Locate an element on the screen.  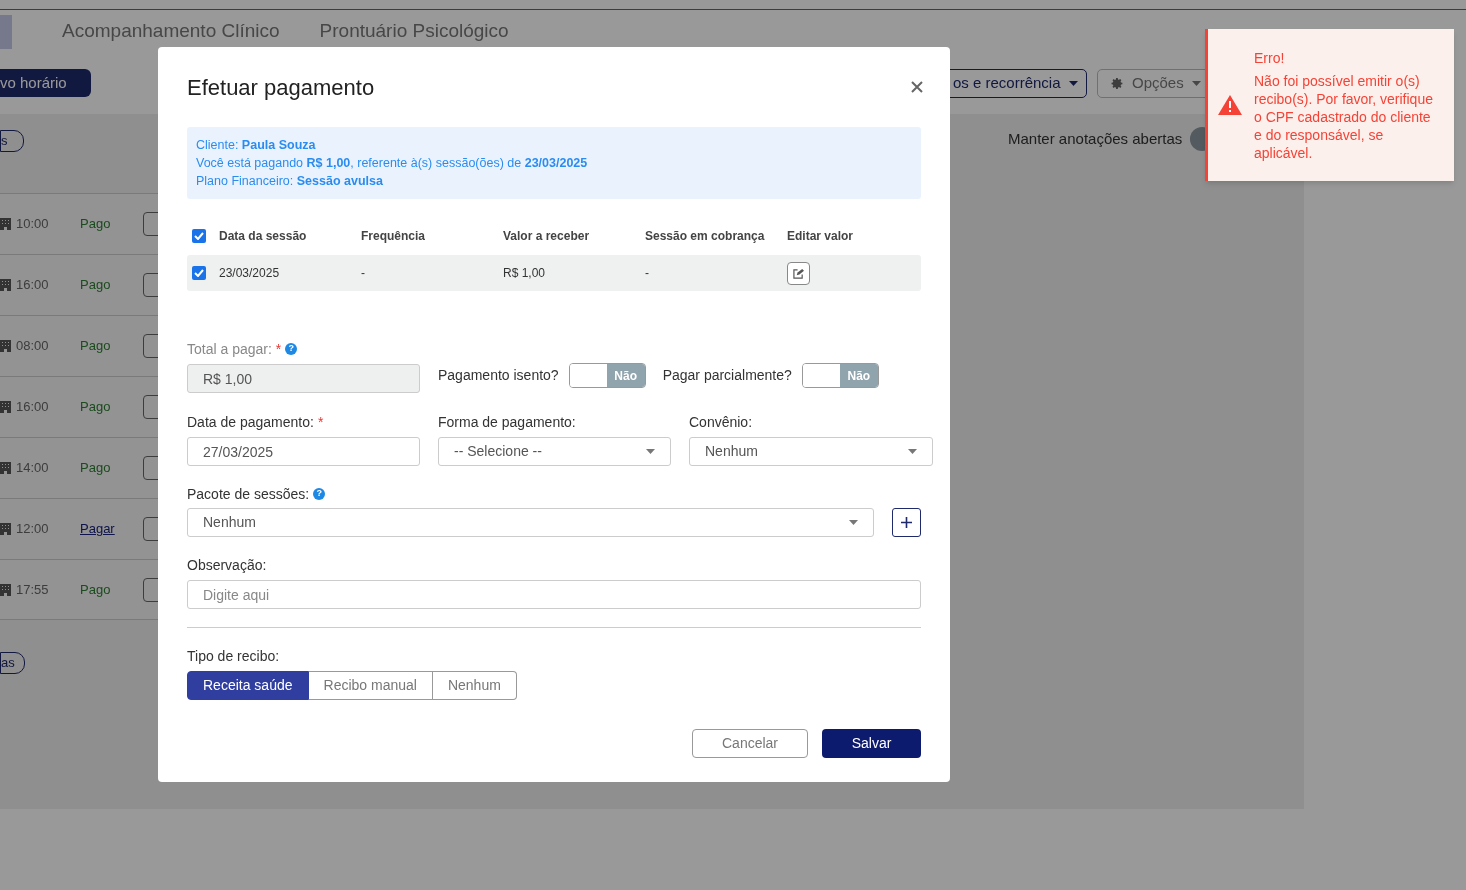
edit-icon is located at coordinates (798, 273).